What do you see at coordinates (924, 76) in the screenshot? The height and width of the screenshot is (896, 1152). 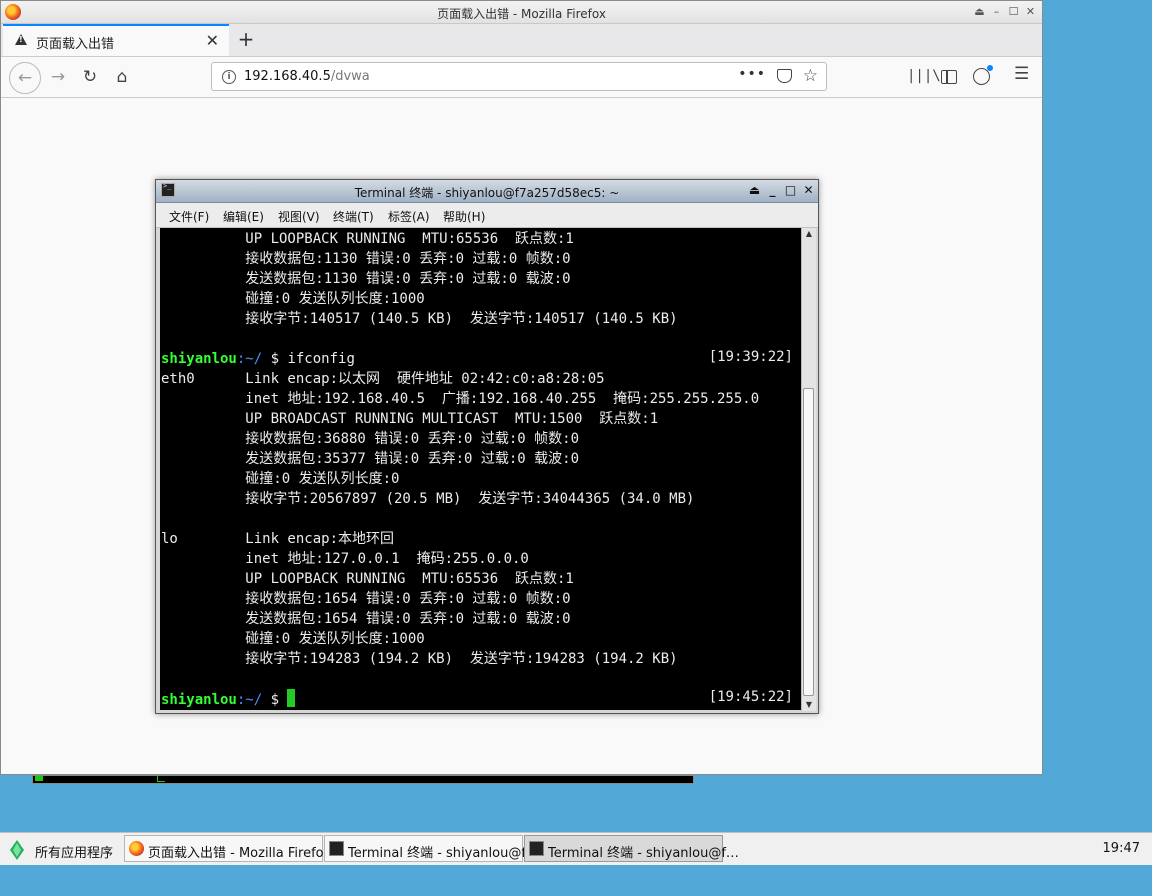 I see `library-icon: |||\` at bounding box center [924, 76].